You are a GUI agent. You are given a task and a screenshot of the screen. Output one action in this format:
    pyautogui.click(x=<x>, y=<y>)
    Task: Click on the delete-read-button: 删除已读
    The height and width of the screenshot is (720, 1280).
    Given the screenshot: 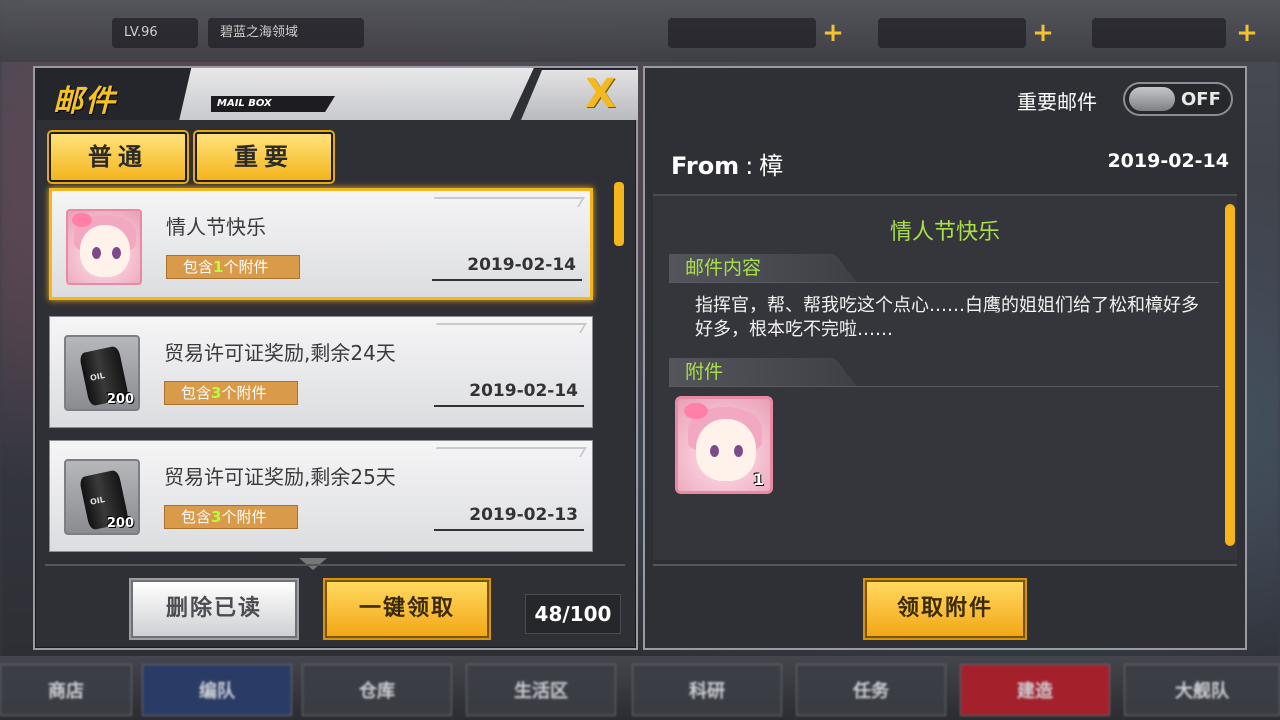 What is the action you would take?
    pyautogui.click(x=214, y=609)
    